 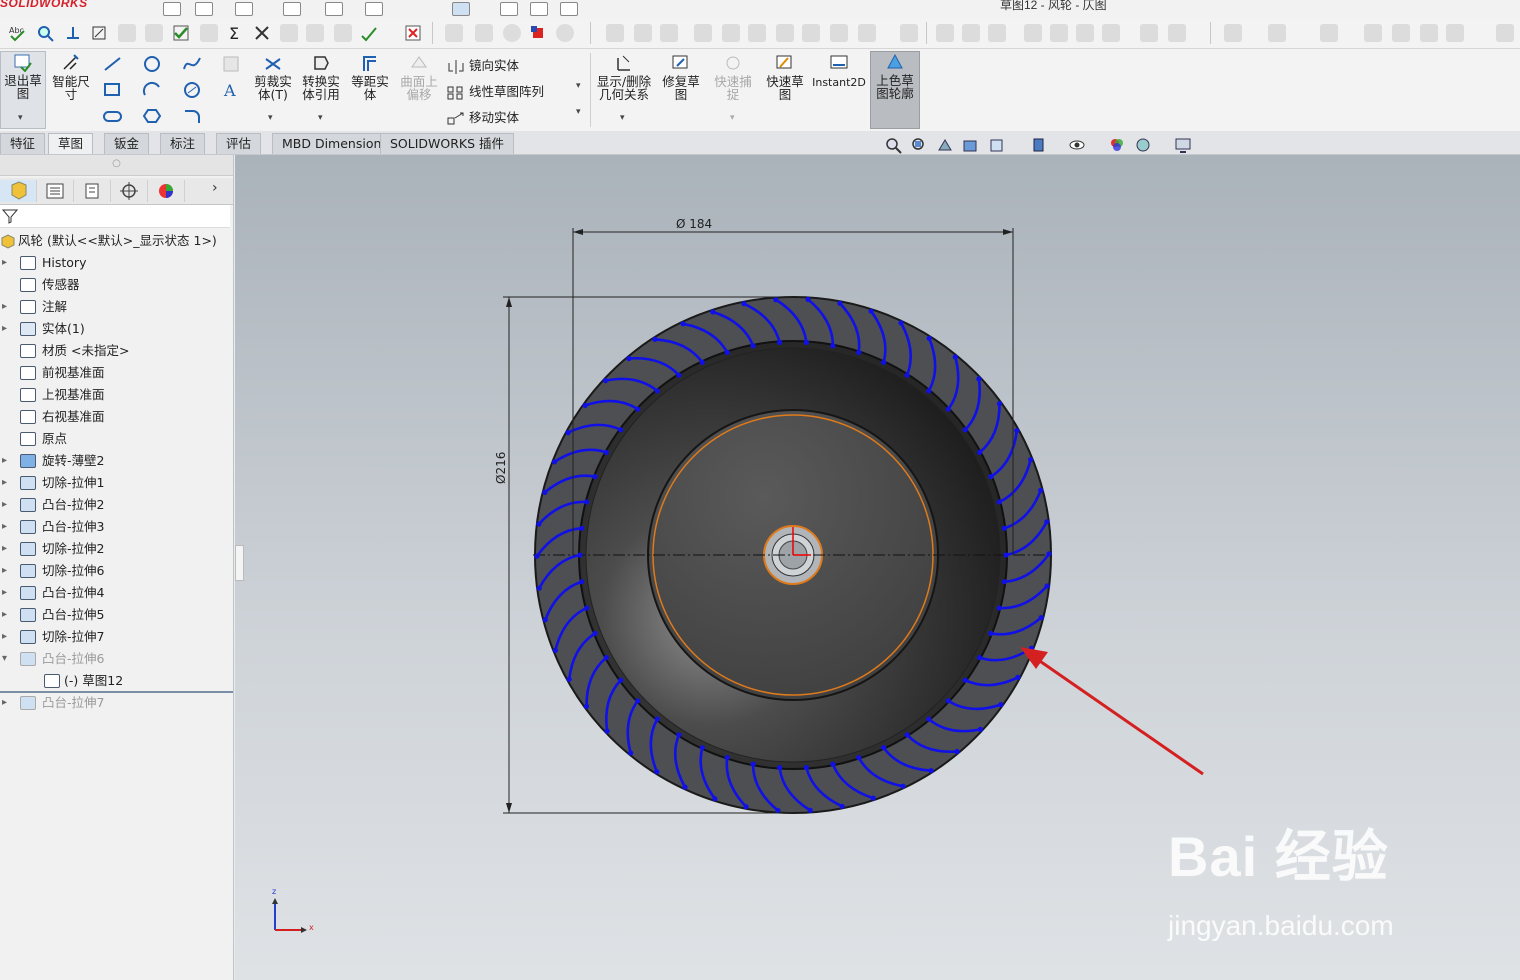 I want to click on pattern-dropdown-arrow: ▾, so click(x=578, y=86).